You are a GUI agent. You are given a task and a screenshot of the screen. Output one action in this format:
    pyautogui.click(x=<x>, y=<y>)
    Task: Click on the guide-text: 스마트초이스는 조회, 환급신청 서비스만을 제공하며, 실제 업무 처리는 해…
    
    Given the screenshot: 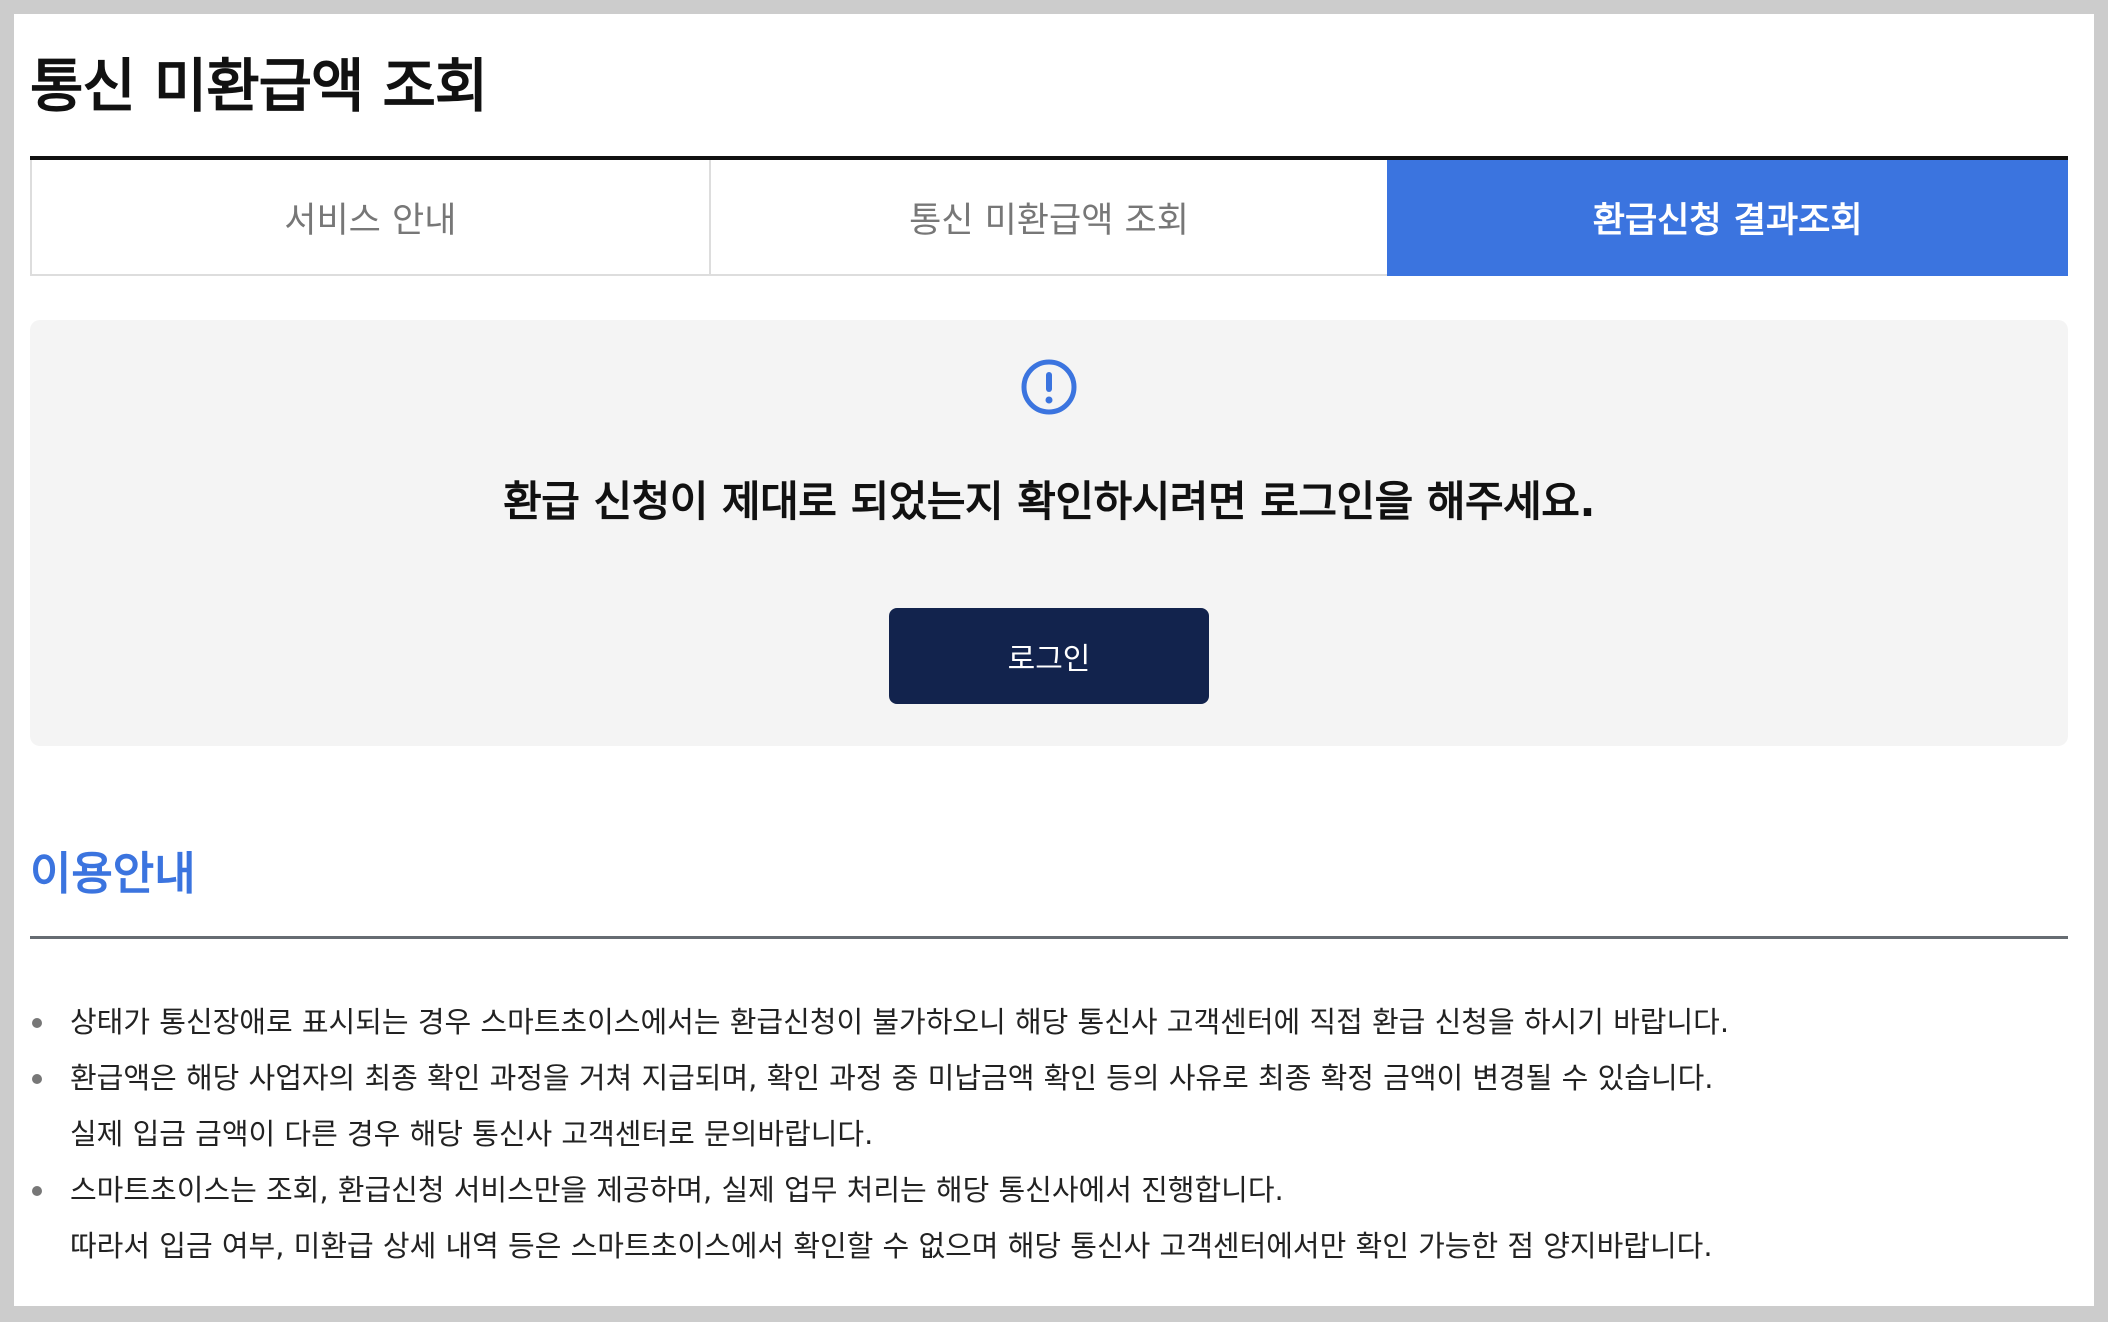 What is the action you would take?
    pyautogui.click(x=677, y=1190)
    